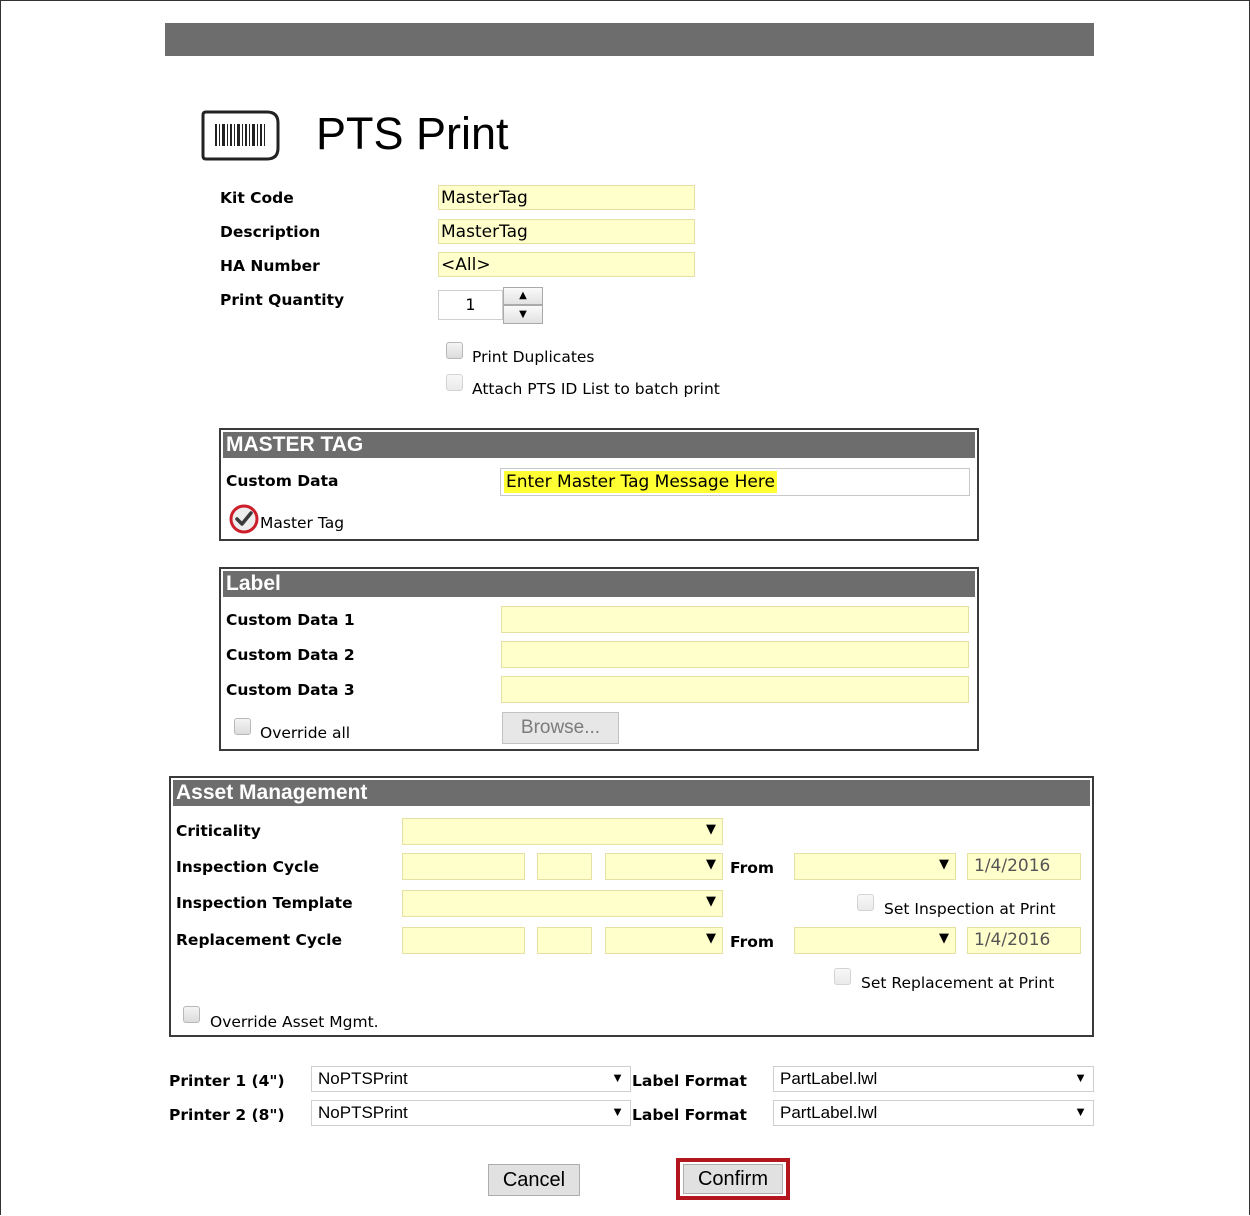 This screenshot has height=1216, width=1250. Describe the element at coordinates (566, 197) in the screenshot. I see `kit-code-field: MasterTag` at that location.